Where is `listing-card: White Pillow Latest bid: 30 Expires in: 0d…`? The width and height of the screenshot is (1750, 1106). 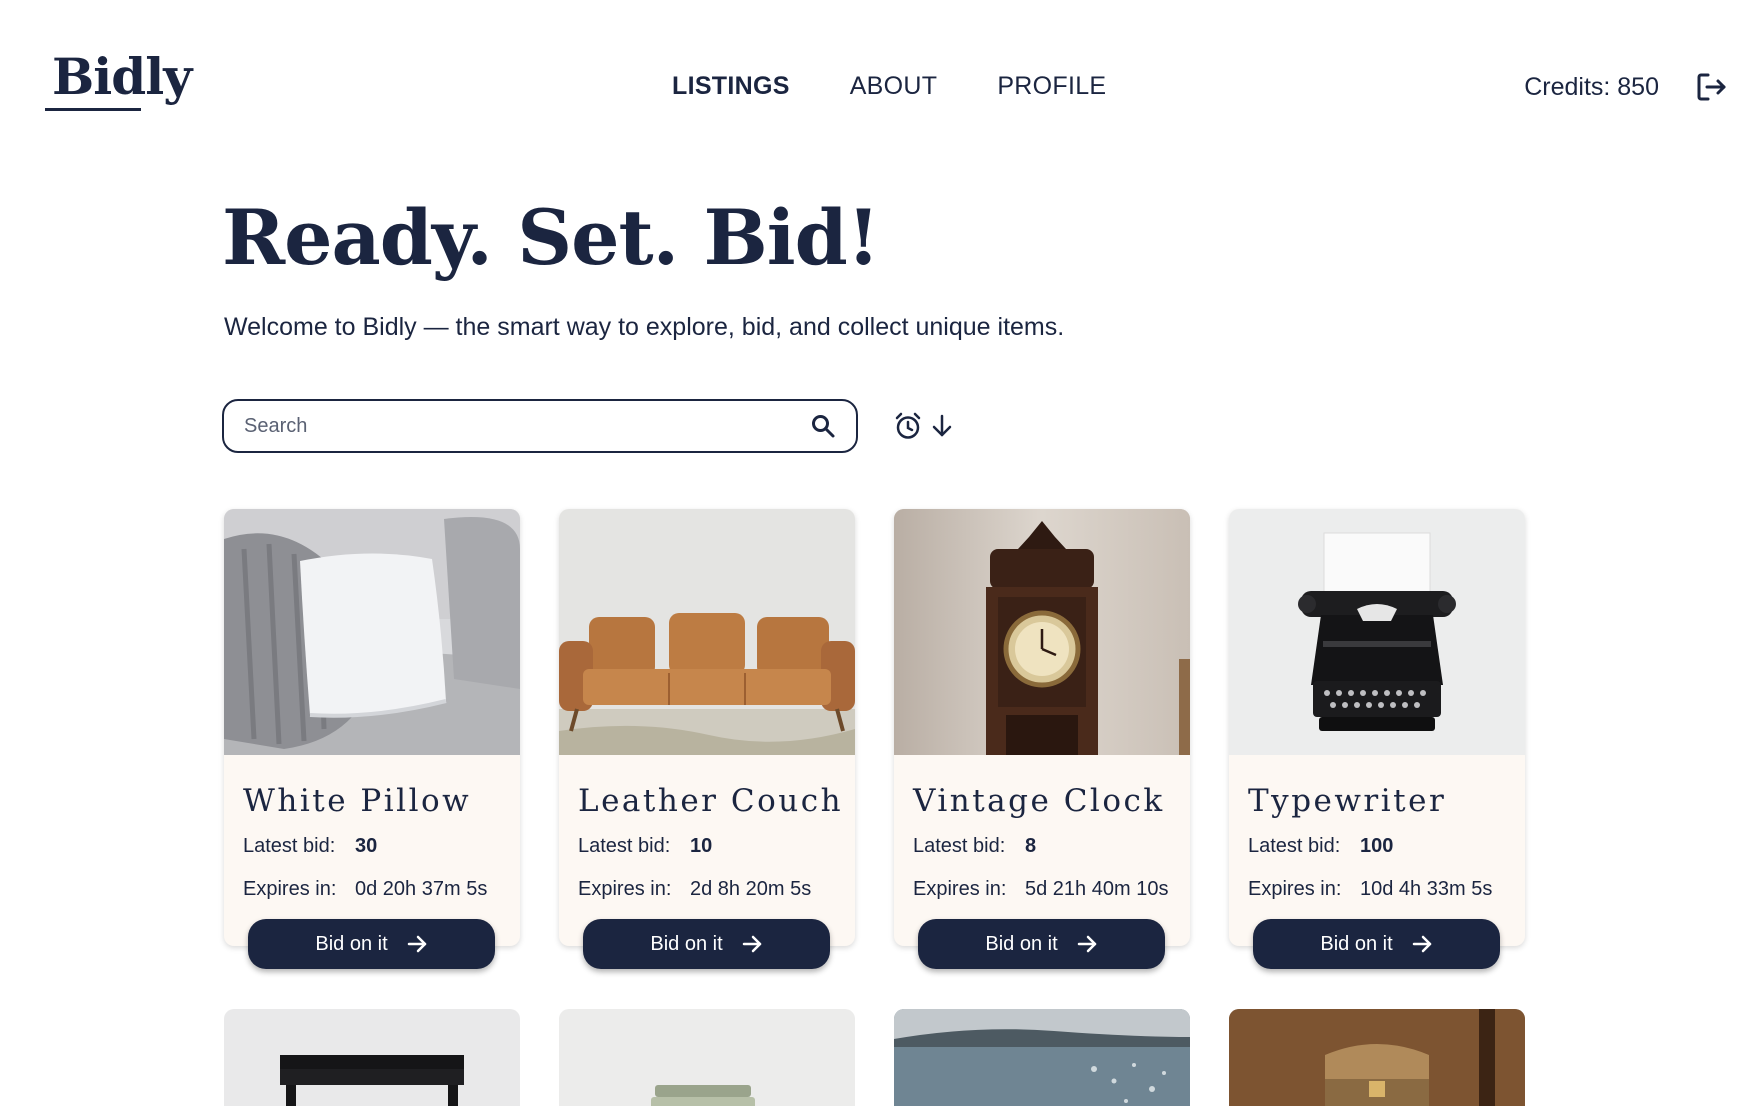 listing-card: White Pillow Latest bid: 30 Expires in: 0d… is located at coordinates (372, 739).